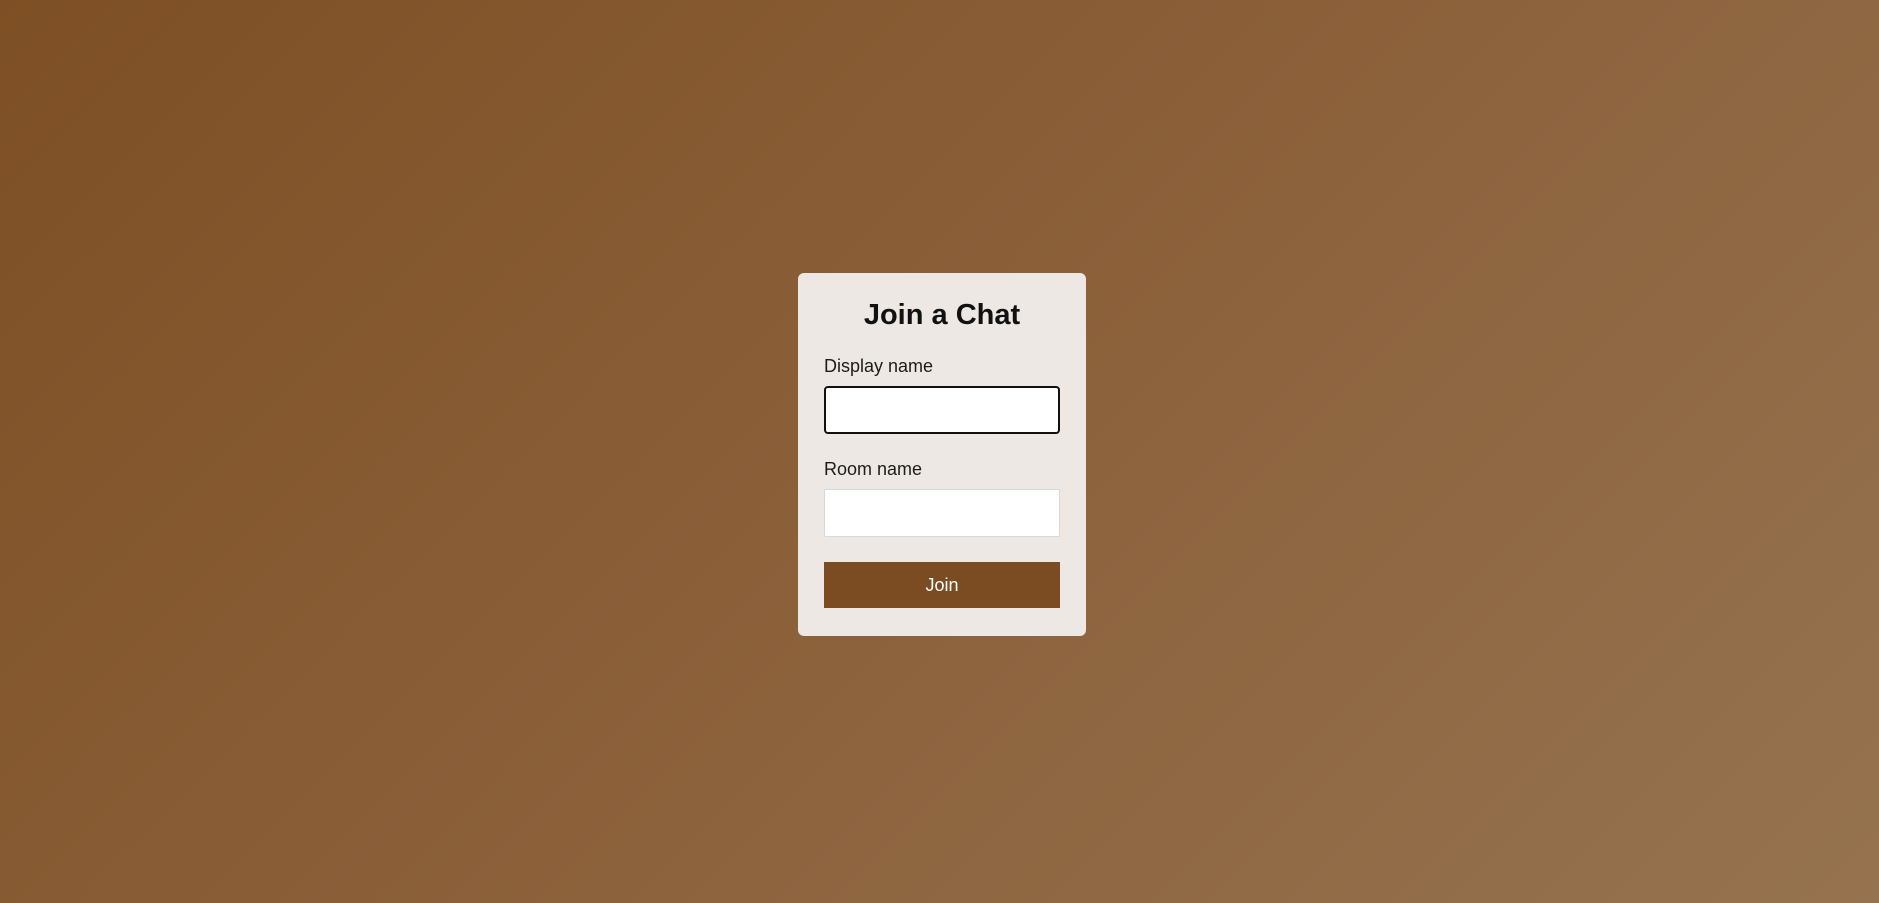 This screenshot has width=1879, height=903. What do you see at coordinates (942, 410) in the screenshot?
I see `display-name-input` at bounding box center [942, 410].